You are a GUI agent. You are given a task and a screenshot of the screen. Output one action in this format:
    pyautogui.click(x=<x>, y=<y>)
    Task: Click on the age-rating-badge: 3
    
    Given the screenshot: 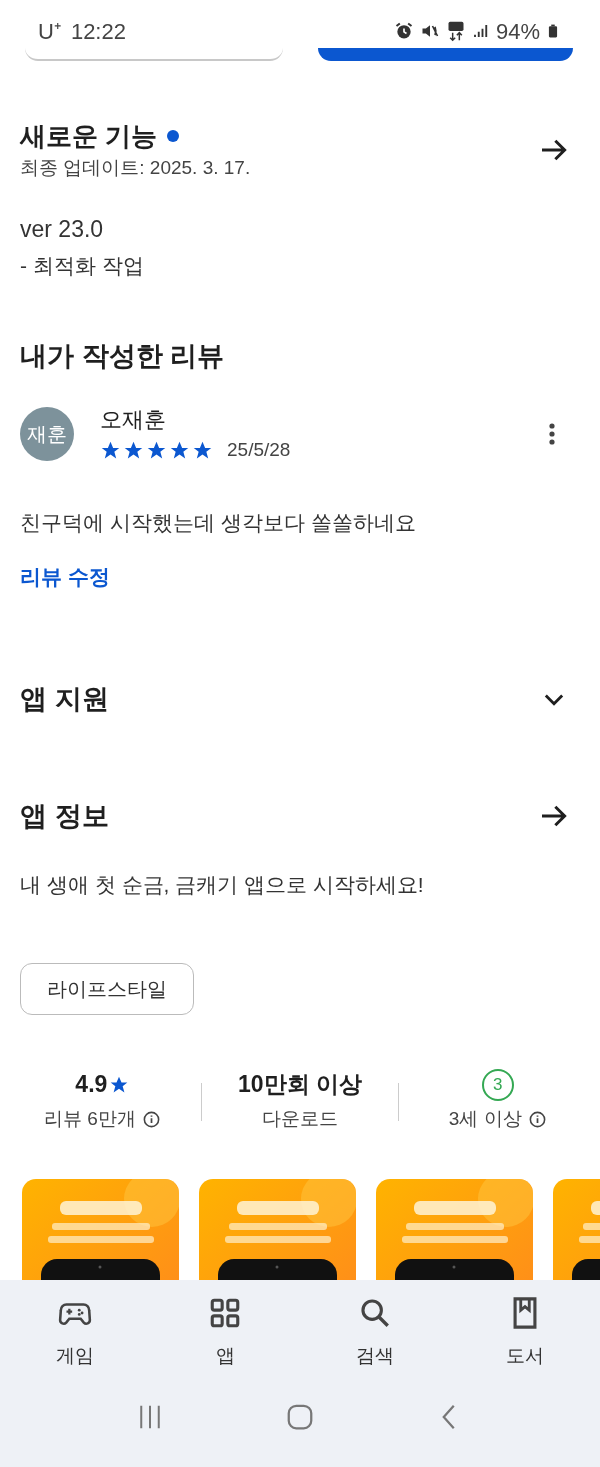 What is the action you would take?
    pyautogui.click(x=497, y=1084)
    